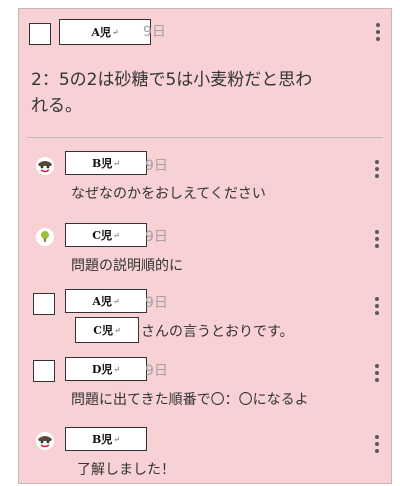  Describe the element at coordinates (103, 330) in the screenshot. I see `mention-name: C児` at that location.